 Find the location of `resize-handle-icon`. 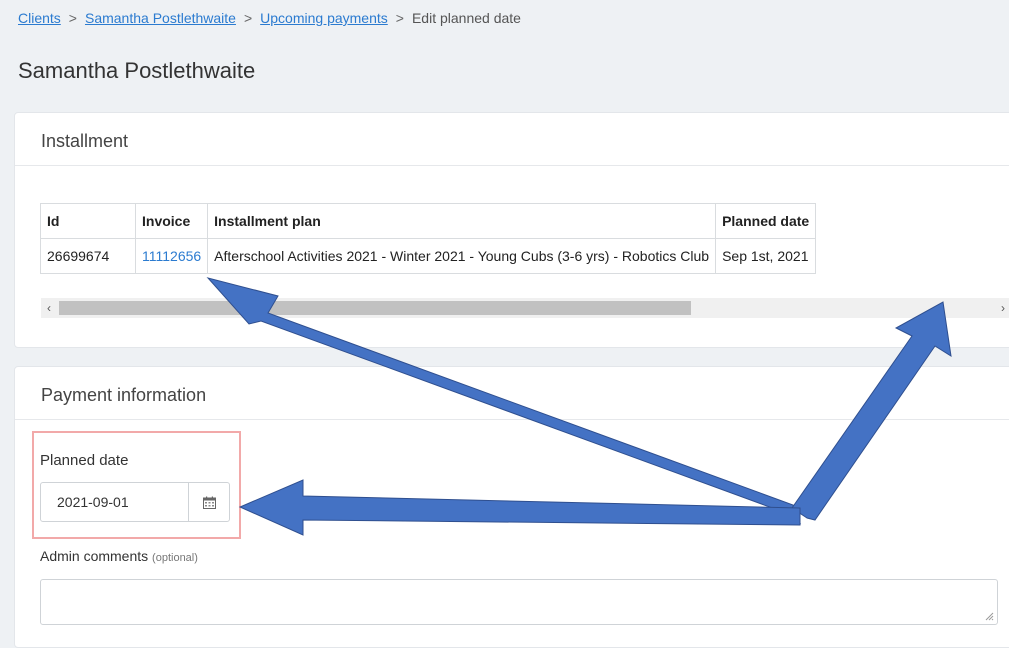

resize-handle-icon is located at coordinates (989, 616).